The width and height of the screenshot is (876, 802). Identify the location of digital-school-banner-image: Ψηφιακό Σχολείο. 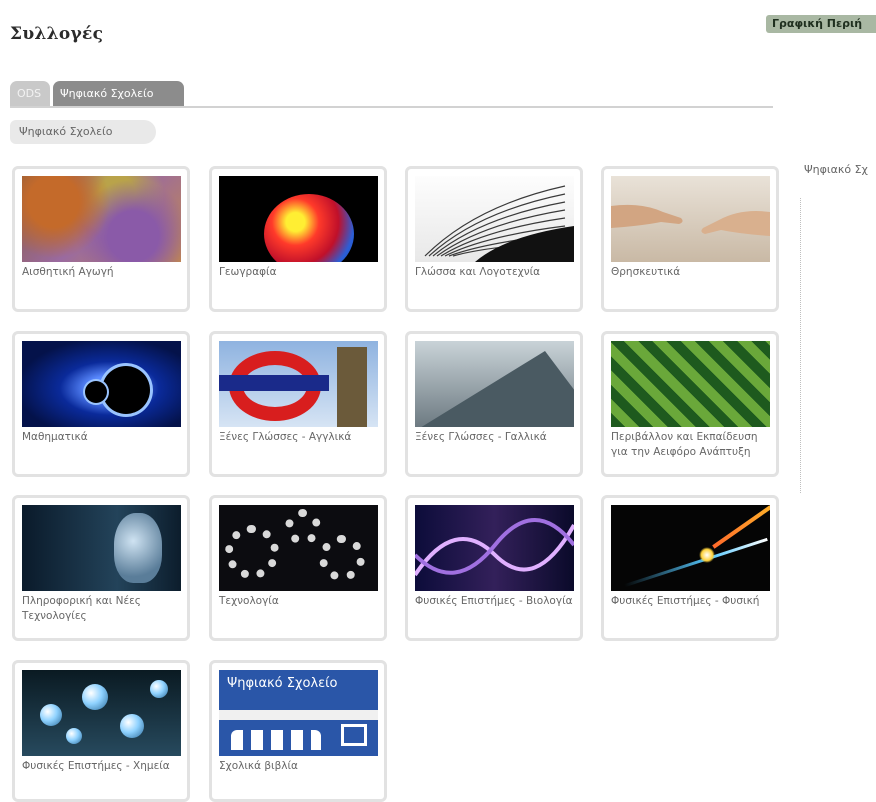
(298, 713).